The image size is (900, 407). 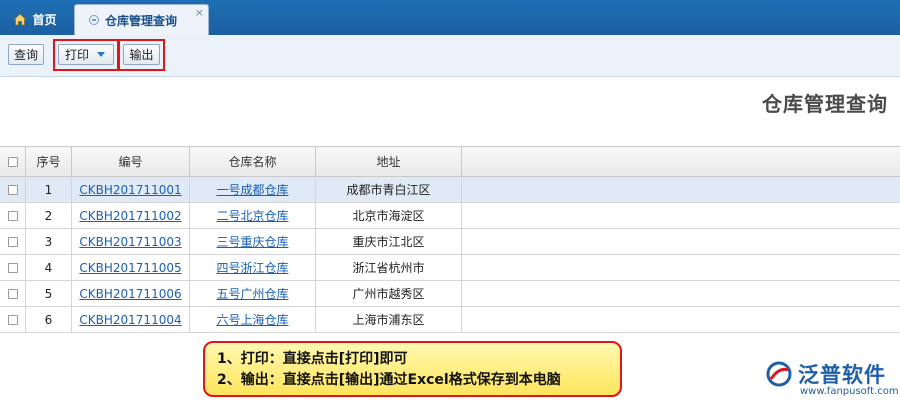 I want to click on row-name-link: 二号北京仓库, so click(x=252, y=215).